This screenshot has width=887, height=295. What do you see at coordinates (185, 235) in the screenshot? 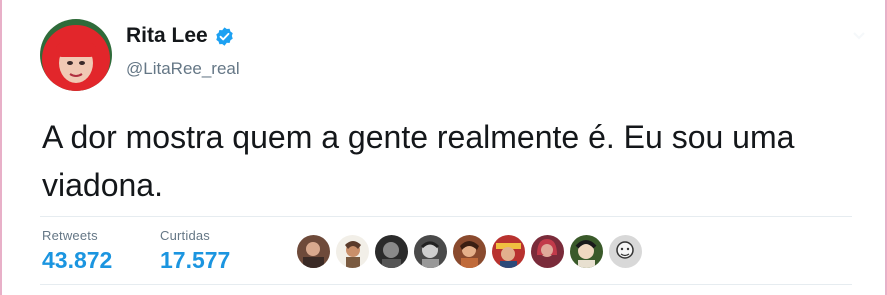
I see `likes-label: Curtidas` at bounding box center [185, 235].